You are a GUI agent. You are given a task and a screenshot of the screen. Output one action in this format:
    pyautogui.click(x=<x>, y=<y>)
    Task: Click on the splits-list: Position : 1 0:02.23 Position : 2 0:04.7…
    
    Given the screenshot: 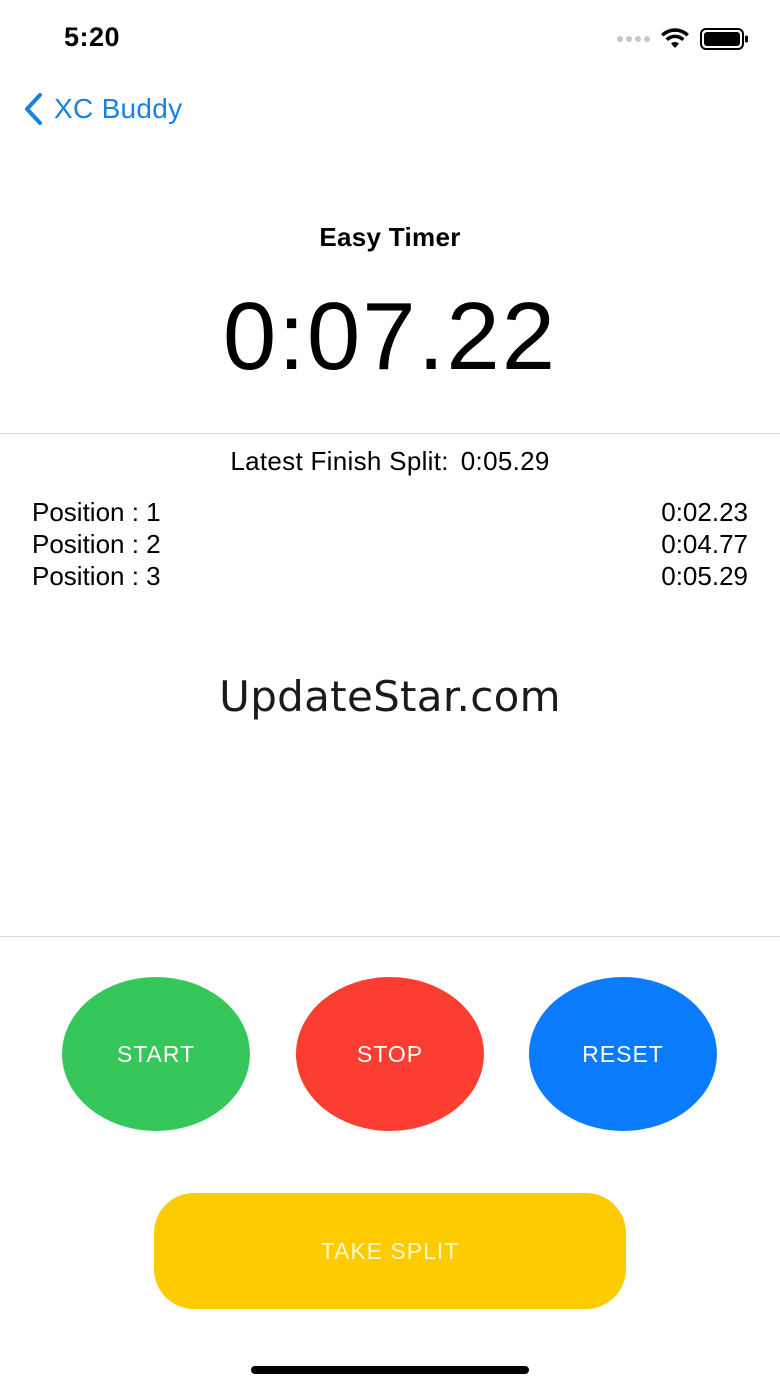 What is the action you would take?
    pyautogui.click(x=390, y=544)
    